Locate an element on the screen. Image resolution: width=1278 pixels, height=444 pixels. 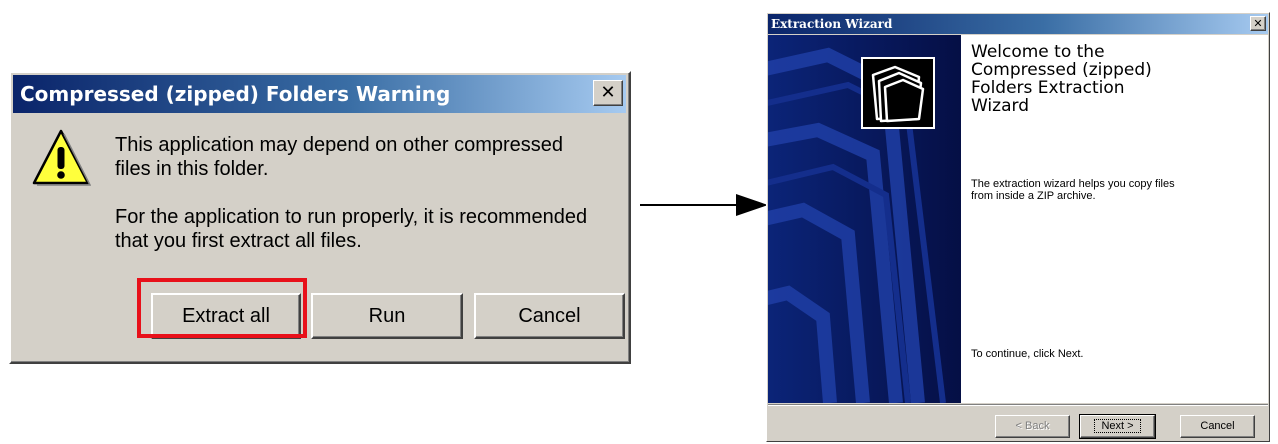
warning-title: Compressed (zipped) Folders Warning is located at coordinates (235, 94).